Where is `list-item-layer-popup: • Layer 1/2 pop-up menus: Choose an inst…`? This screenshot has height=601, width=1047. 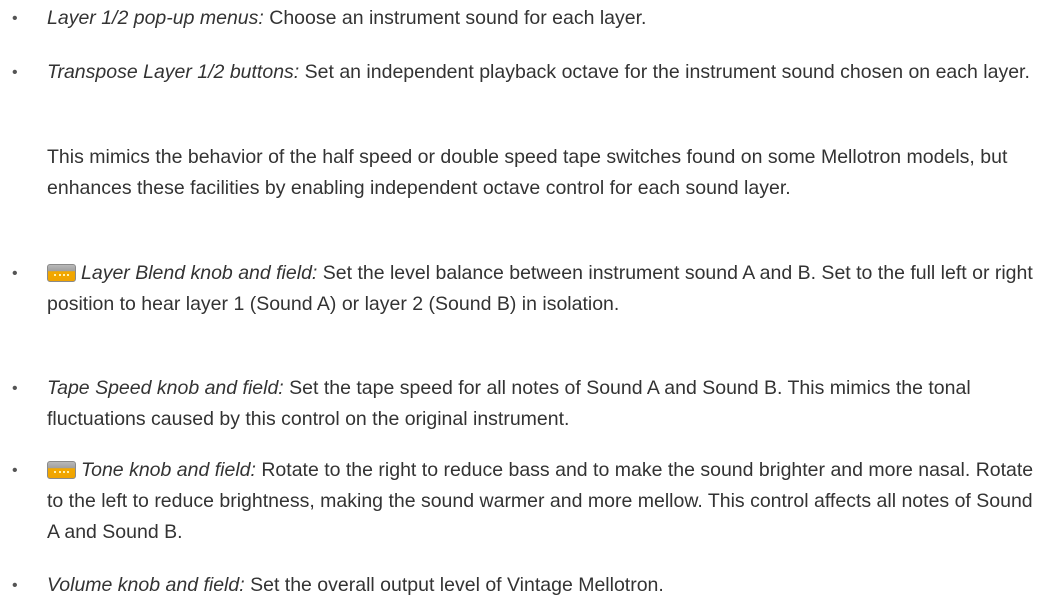
list-item-layer-popup: • Layer 1/2 pop-up menus: Choose an inst… is located at coordinates (523, 18).